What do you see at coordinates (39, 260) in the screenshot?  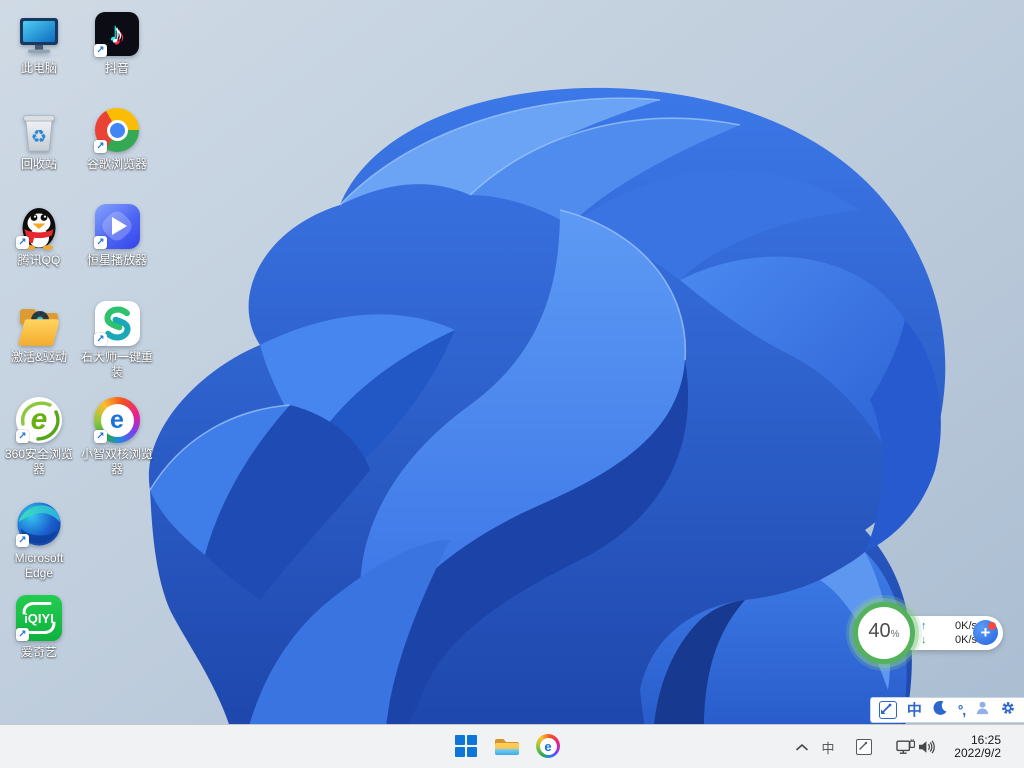 I see `icon-label: 腾讯QQ` at bounding box center [39, 260].